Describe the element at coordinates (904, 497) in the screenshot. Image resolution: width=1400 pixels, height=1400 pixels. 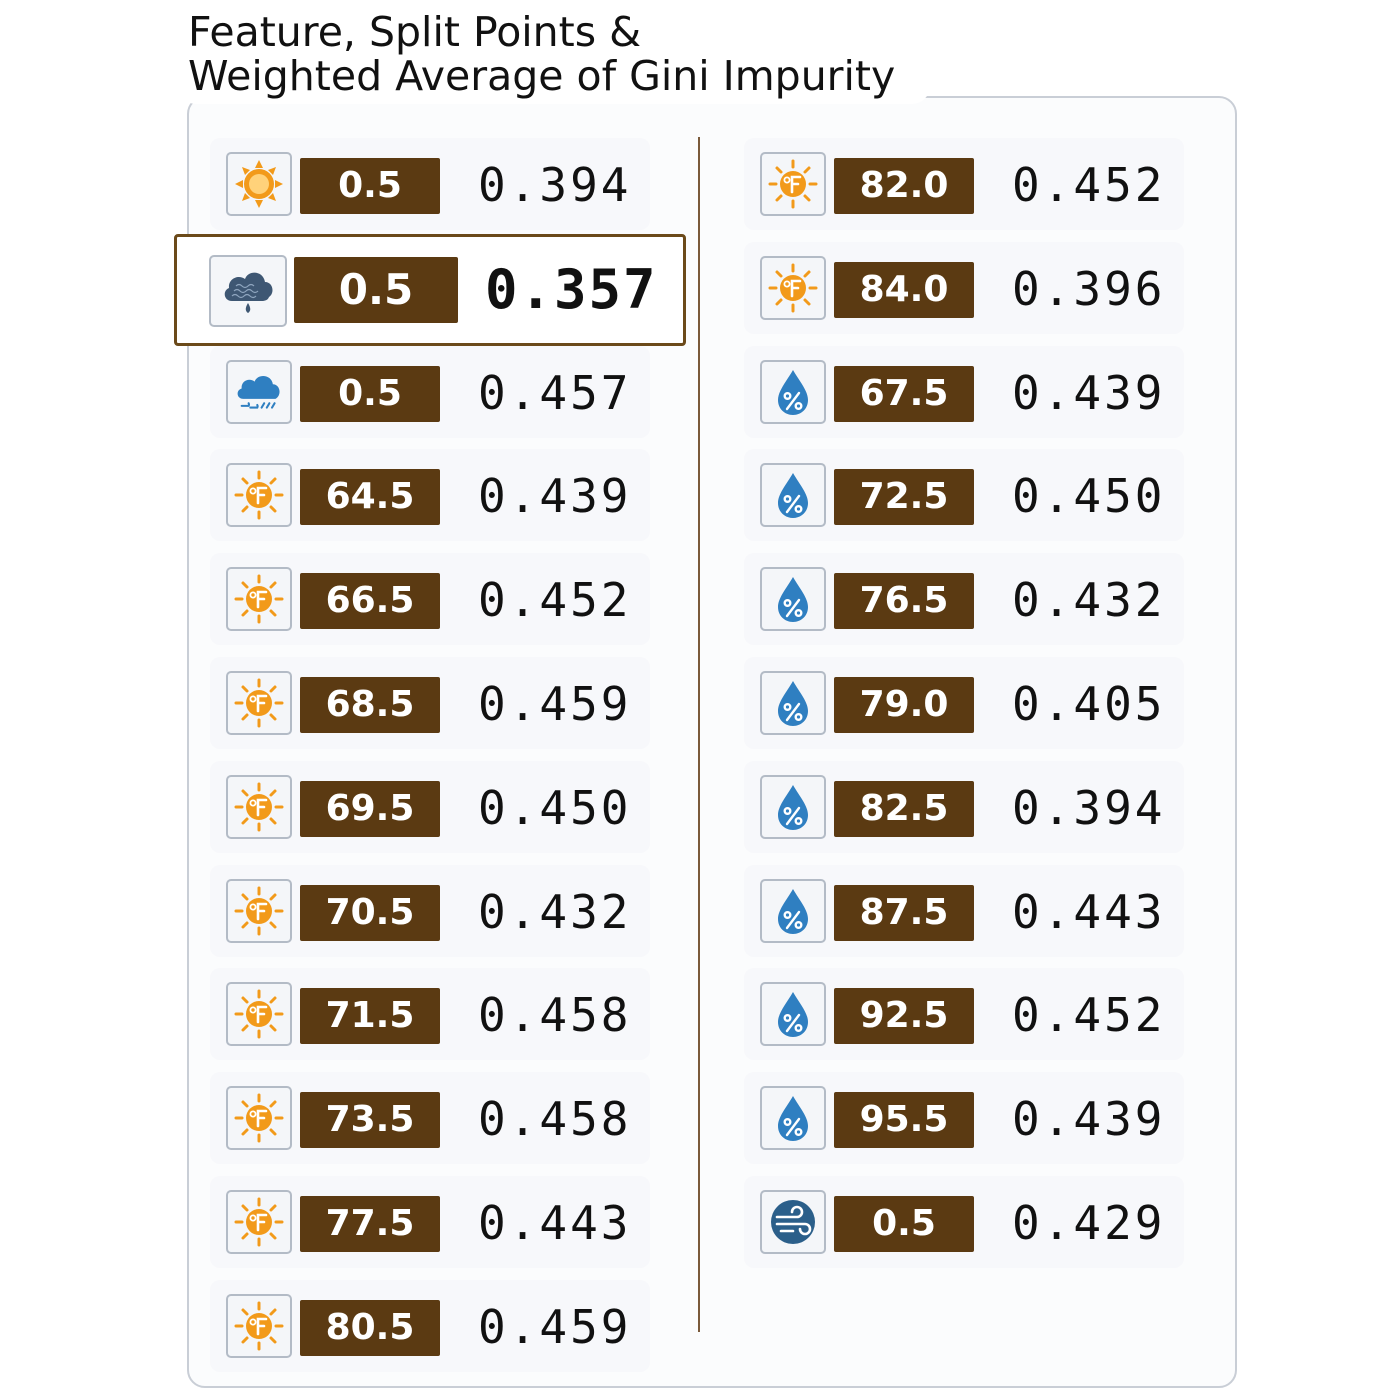
I see `split-point-value: 72.5` at that location.